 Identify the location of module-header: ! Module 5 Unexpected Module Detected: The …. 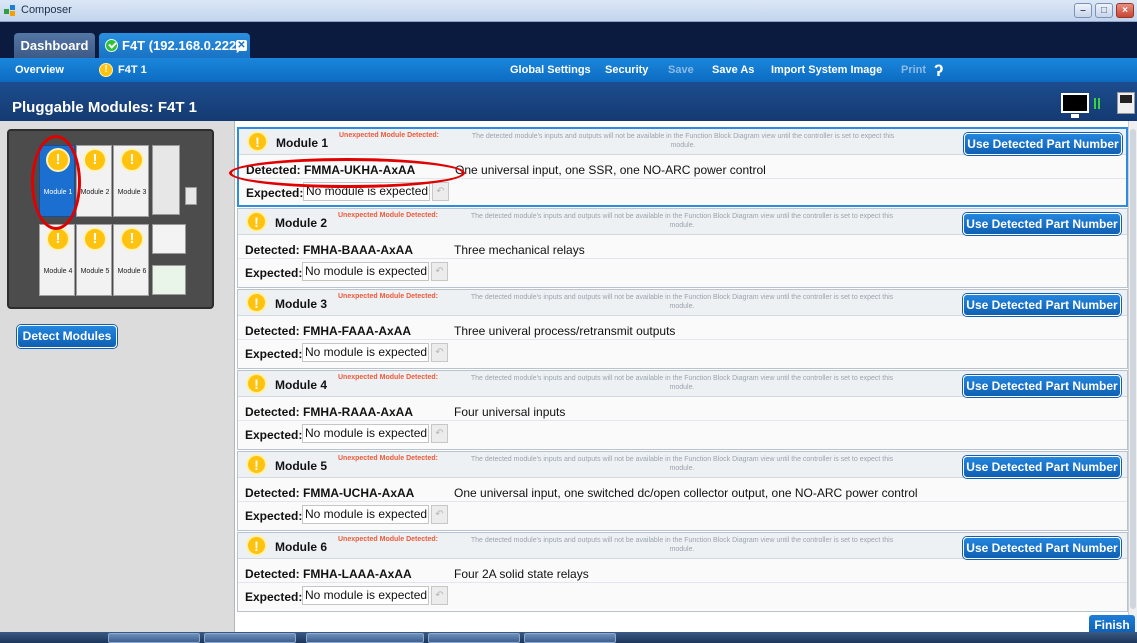
(682, 465).